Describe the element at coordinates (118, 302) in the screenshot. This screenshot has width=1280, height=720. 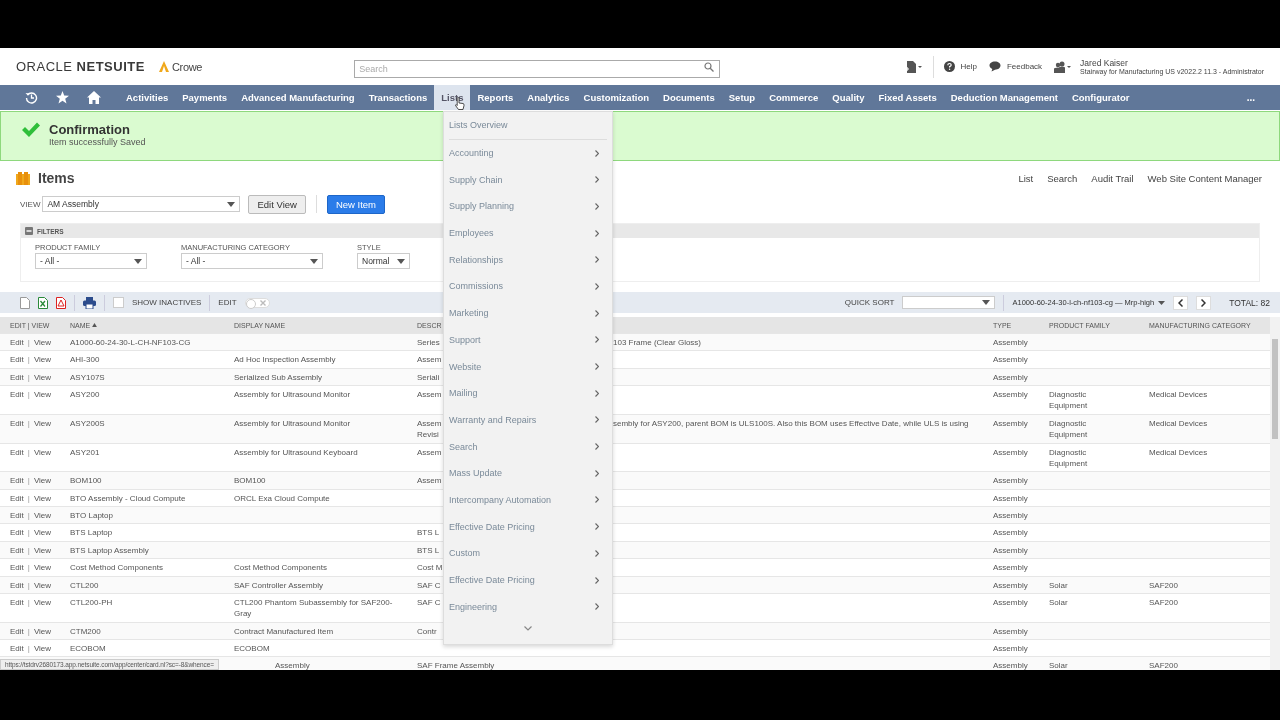
I see `show-inactives-checkbox` at that location.